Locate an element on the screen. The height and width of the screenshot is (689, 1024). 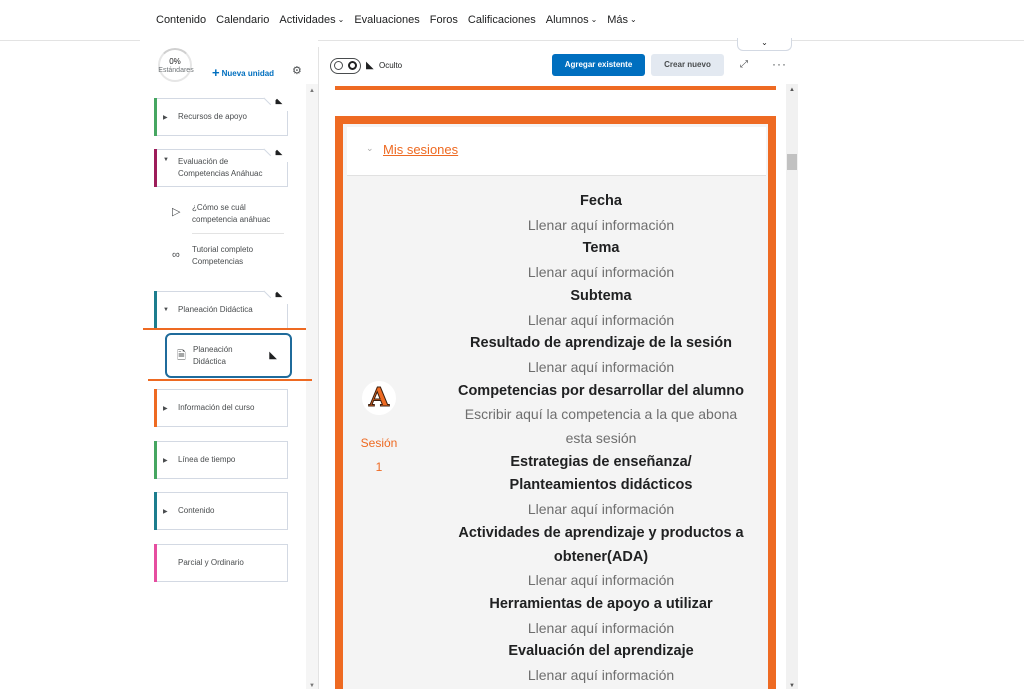
field-heading-fecha: Fecha is located at coordinates (601, 201).